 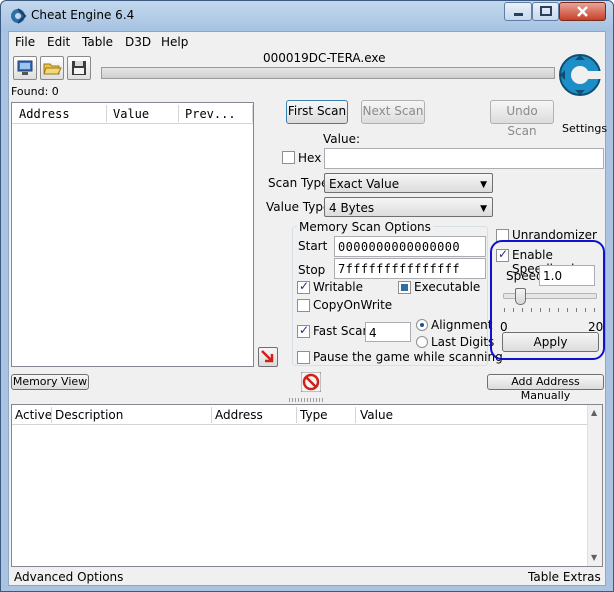 What do you see at coordinates (584, 128) in the screenshot?
I see `settings-label: Settings` at bounding box center [584, 128].